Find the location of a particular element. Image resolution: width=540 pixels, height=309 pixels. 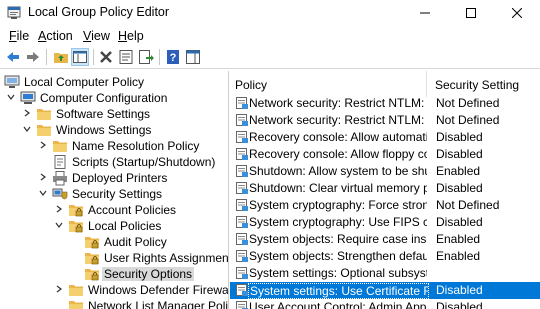

close-button is located at coordinates (517, 13).